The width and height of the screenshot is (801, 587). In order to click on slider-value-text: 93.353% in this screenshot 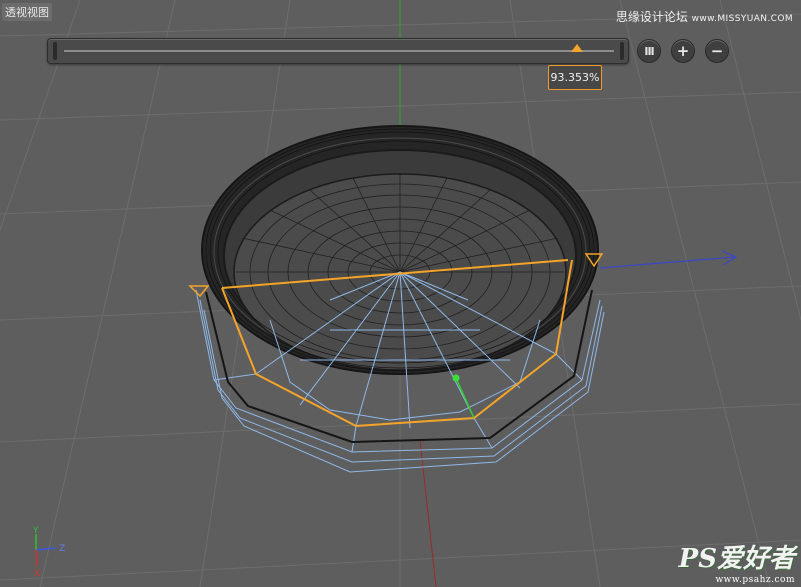, I will do `click(575, 77)`.